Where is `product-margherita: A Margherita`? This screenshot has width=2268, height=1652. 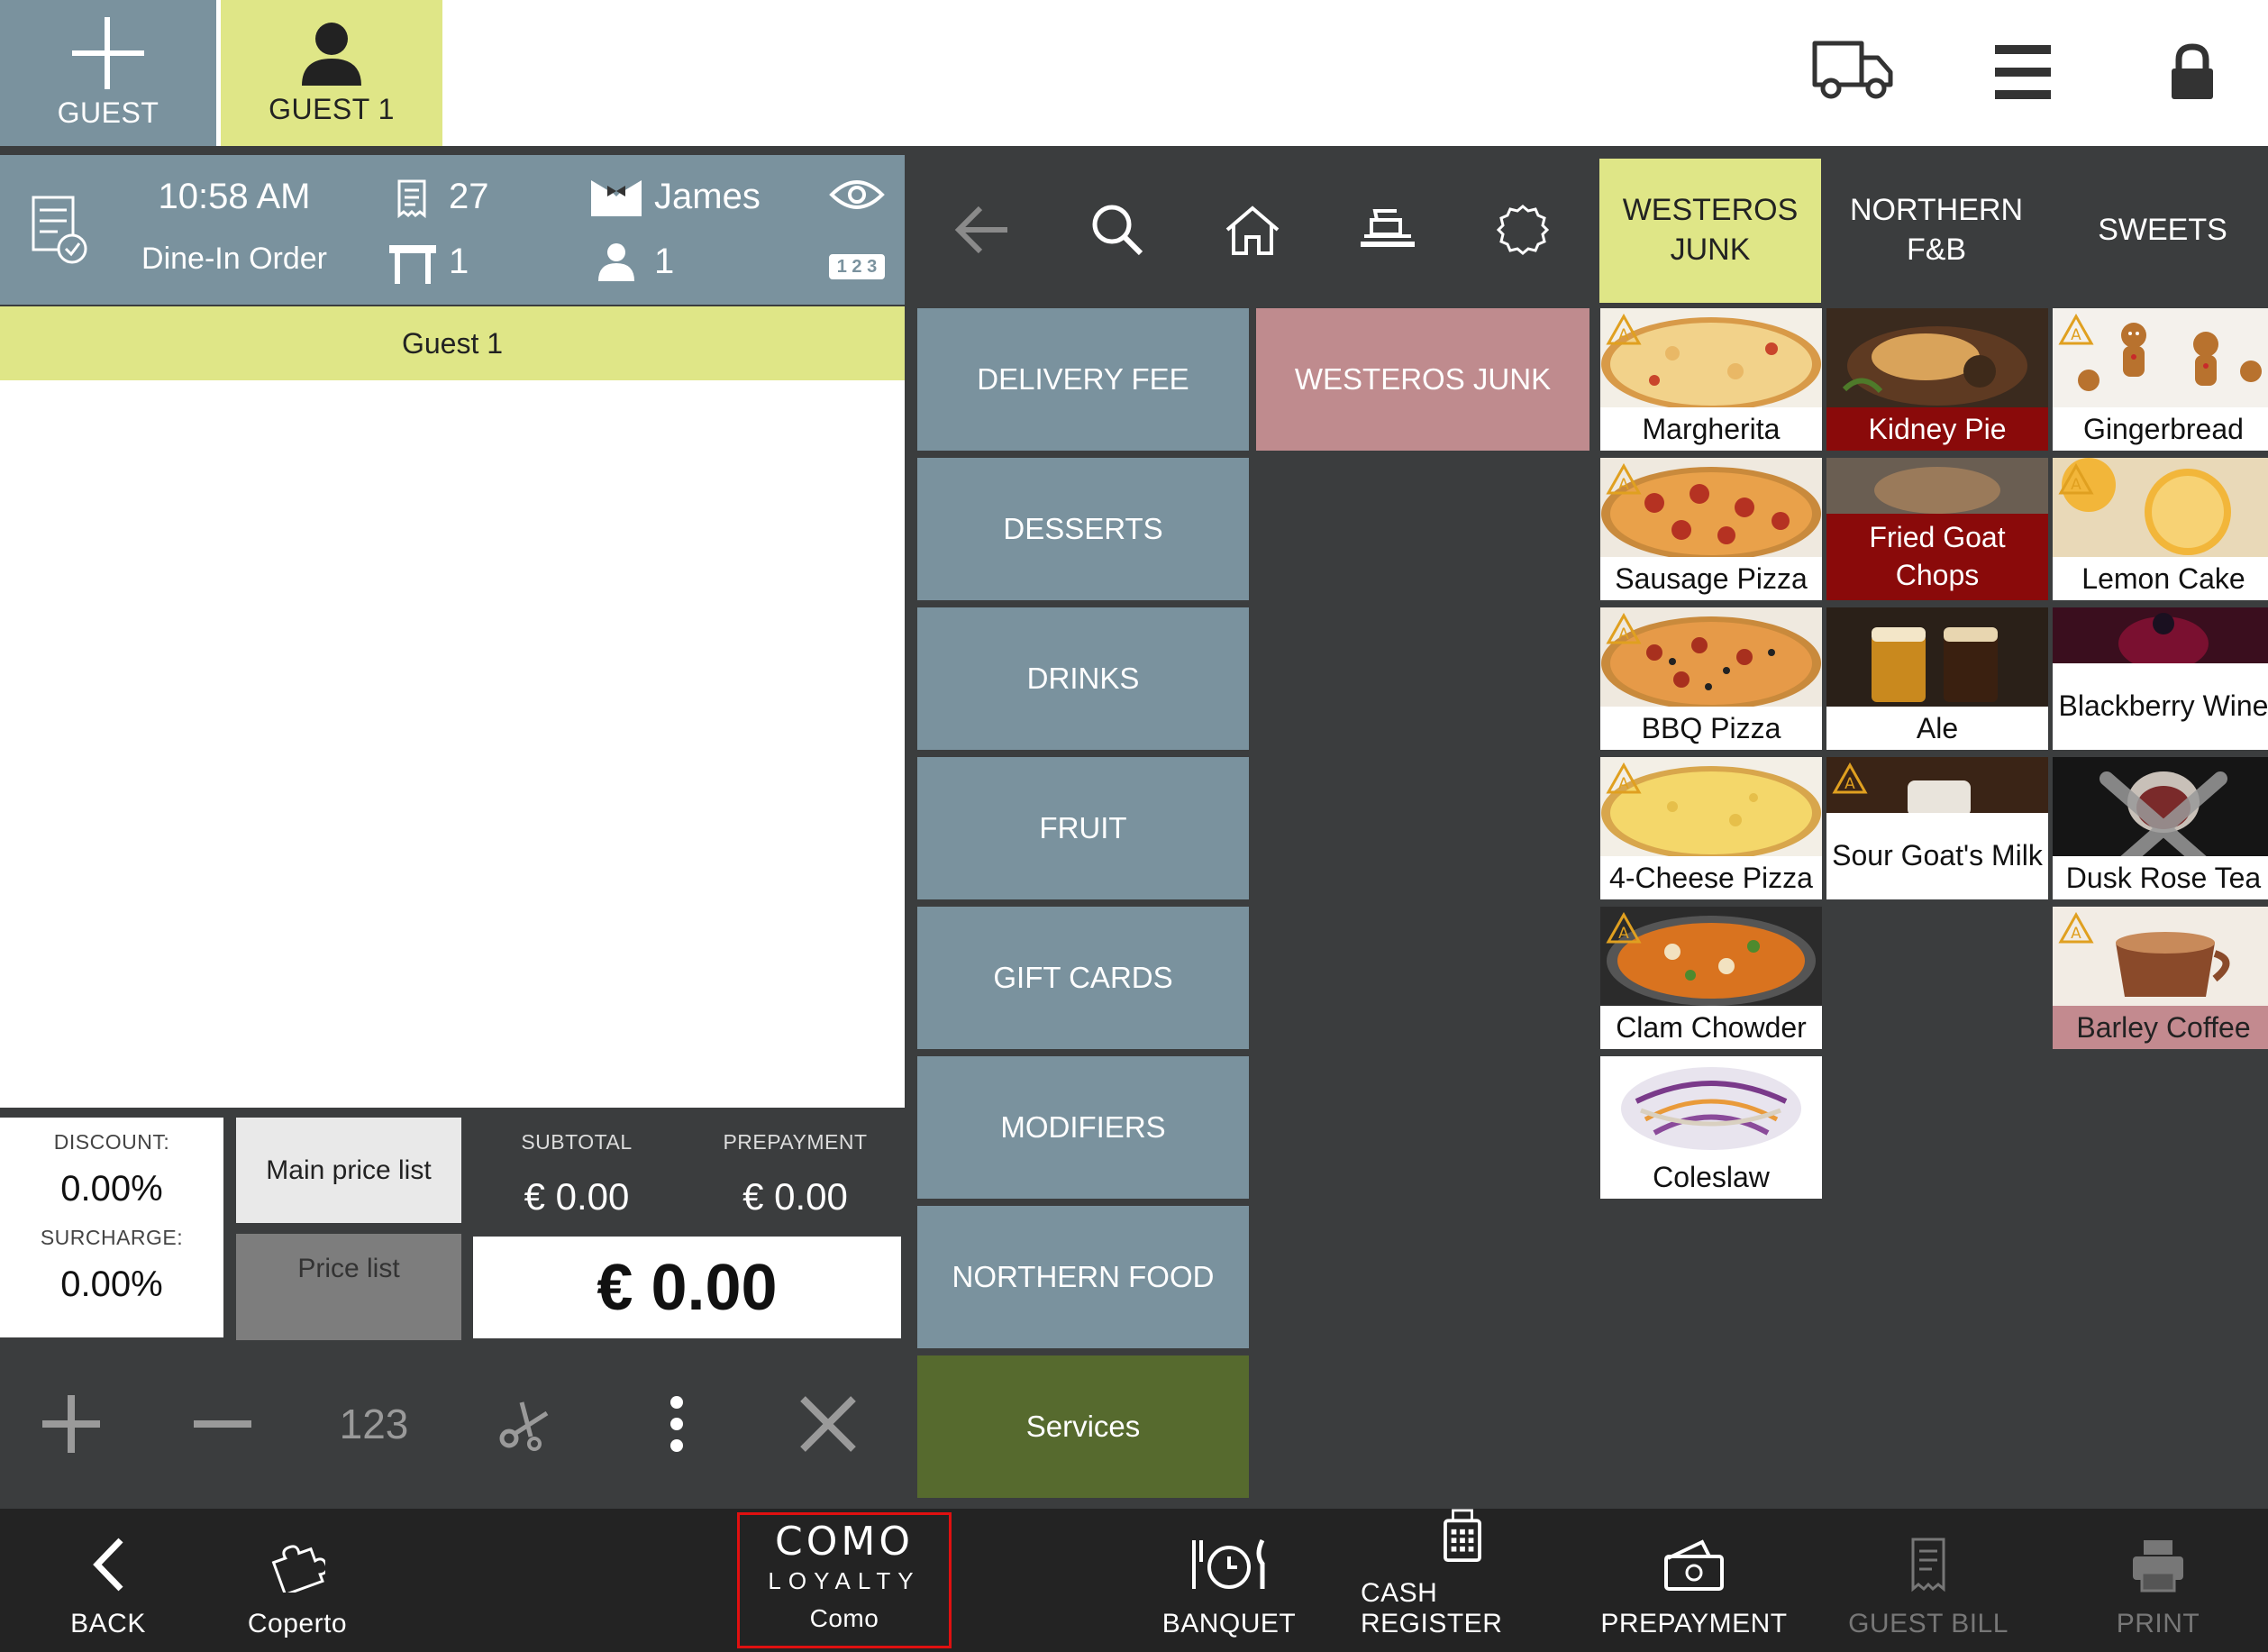 product-margherita: A Margherita is located at coordinates (1711, 380).